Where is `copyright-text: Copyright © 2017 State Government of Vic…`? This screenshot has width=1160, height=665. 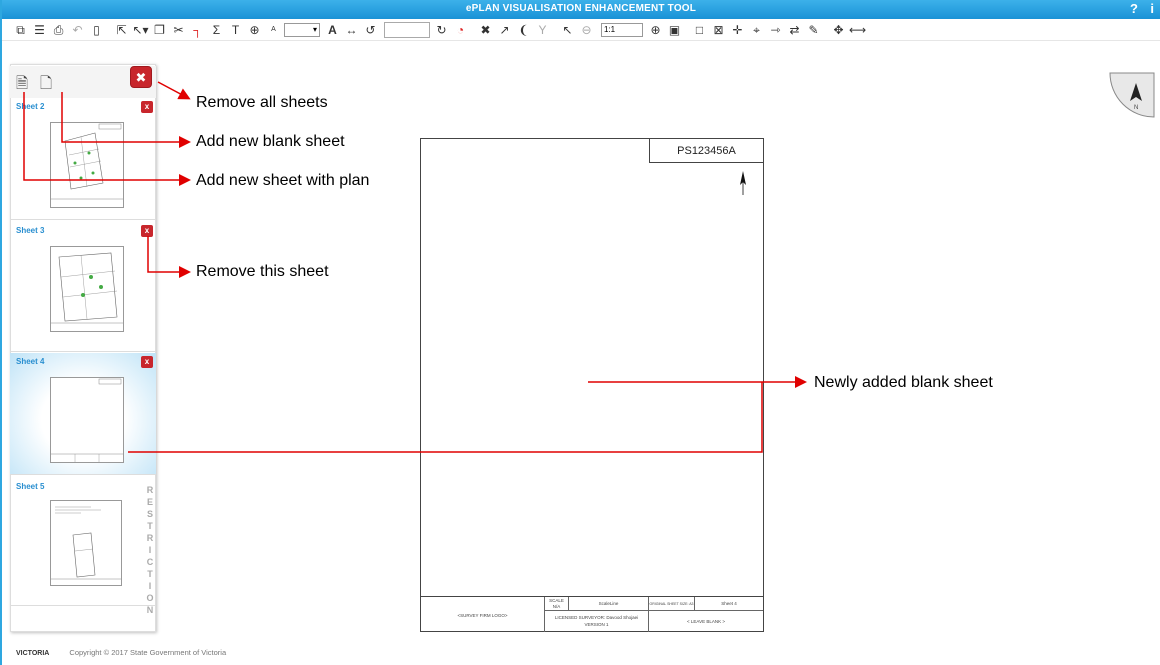
copyright-text: Copyright © 2017 State Government of Vic… is located at coordinates (148, 652).